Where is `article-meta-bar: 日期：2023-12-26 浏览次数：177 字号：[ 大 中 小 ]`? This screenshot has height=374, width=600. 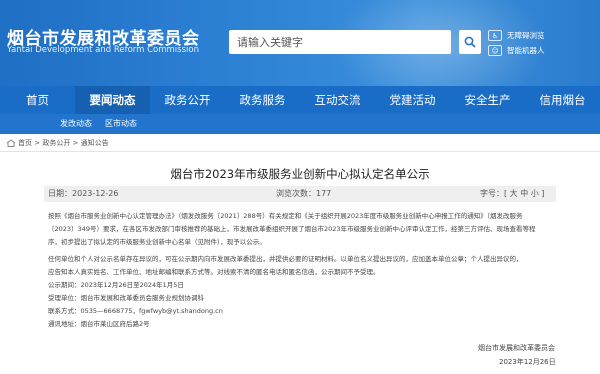
article-meta-bar: 日期：2023-12-26 浏览次数：177 字号：[ 大 中 小 ] is located at coordinates (300, 194).